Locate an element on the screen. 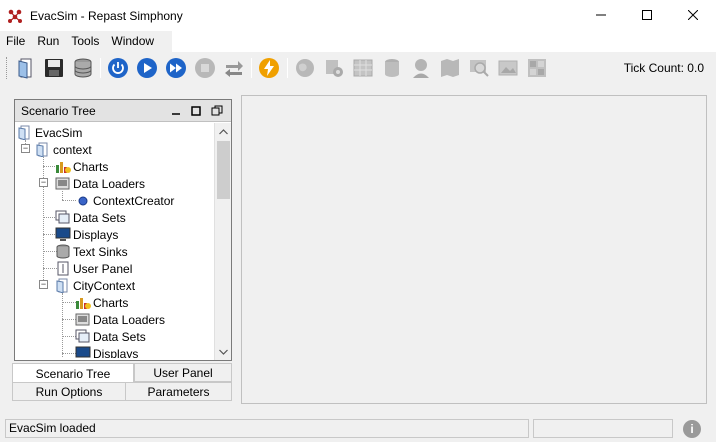  database-export-button is located at coordinates (392, 68).